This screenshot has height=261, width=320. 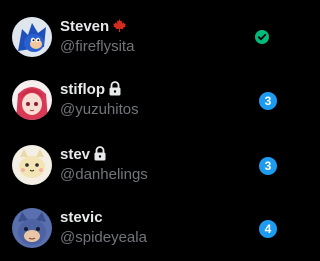 I want to click on avatar-red-hair-anime-image, so click(x=32, y=100).